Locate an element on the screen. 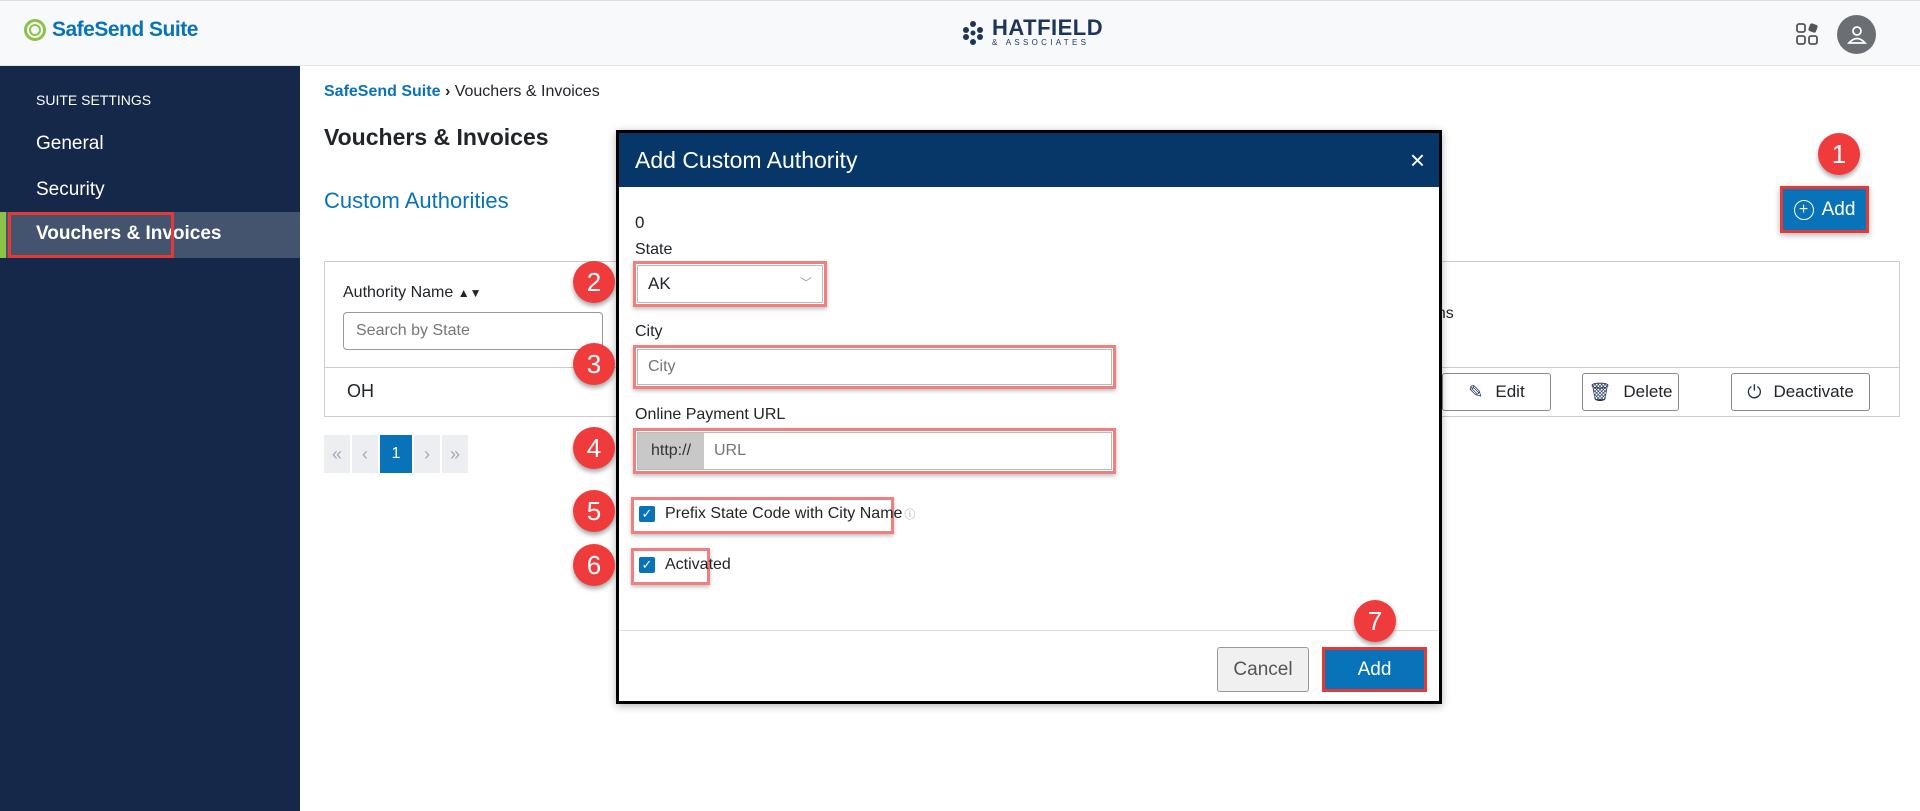  avatar is located at coordinates (1856, 34).